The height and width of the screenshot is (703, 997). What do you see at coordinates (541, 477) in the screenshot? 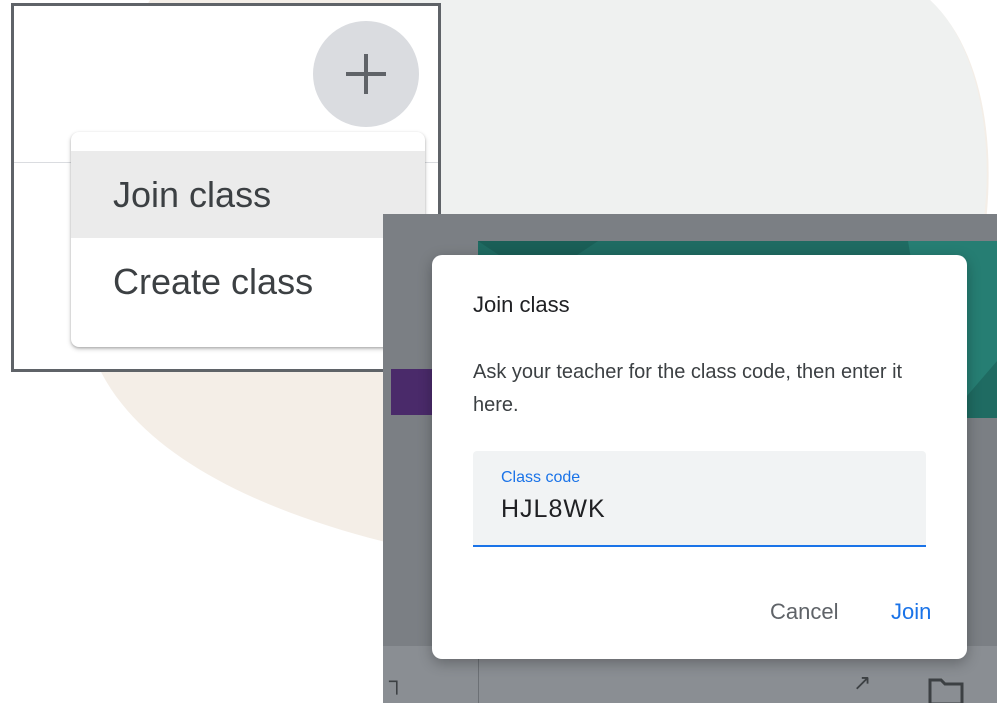
I see `class-code-label: Class code` at bounding box center [541, 477].